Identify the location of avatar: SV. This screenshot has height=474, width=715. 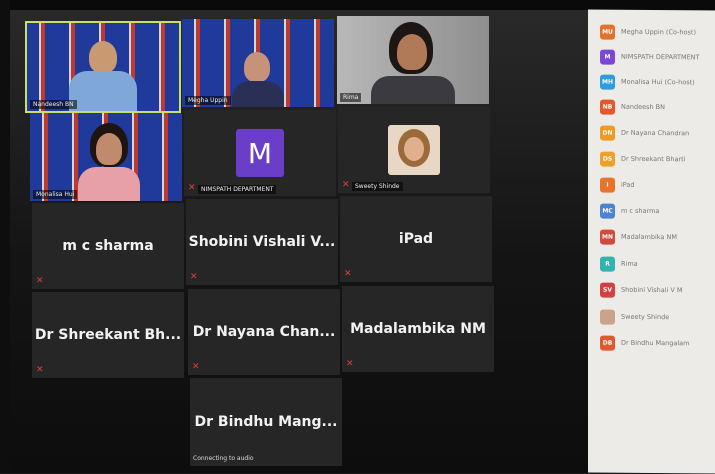
(607, 290).